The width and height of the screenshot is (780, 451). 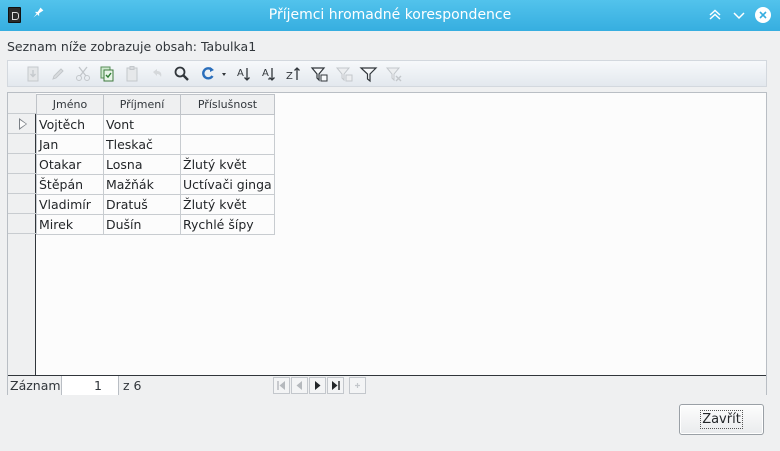 I want to click on sort-ascending-icon: A, so click(x=244, y=74).